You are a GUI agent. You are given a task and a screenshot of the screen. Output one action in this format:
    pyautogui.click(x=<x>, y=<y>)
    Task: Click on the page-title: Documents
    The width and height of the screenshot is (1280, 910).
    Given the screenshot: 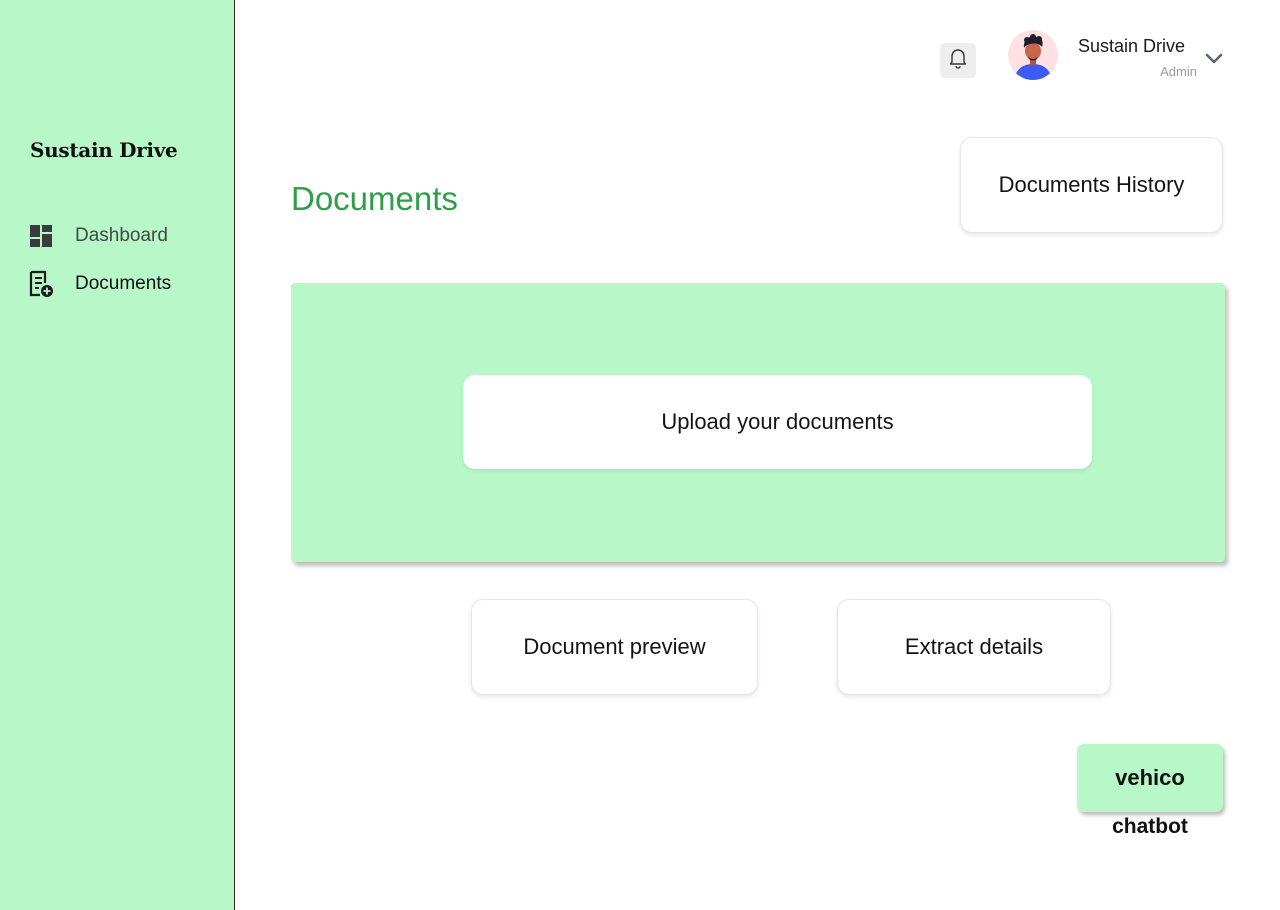 What is the action you would take?
    pyautogui.click(x=374, y=198)
    